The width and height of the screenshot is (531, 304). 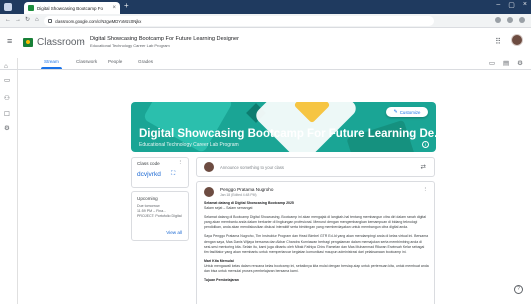 What do you see at coordinates (252, 167) in the screenshot?
I see `announce-placeholder: Announce something to your class` at bounding box center [252, 167].